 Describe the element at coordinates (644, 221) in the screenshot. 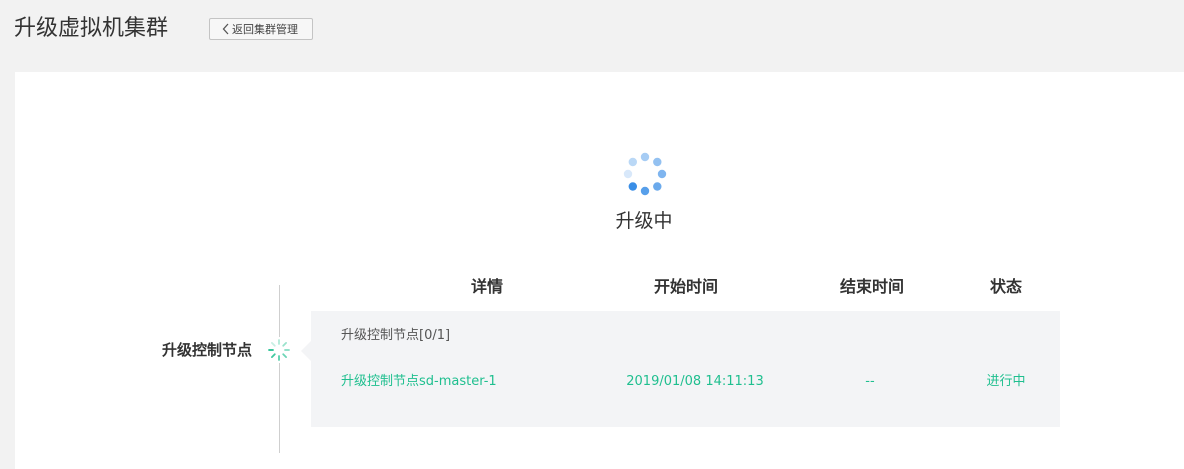

I see `upgrade-status-label: 升级中` at that location.